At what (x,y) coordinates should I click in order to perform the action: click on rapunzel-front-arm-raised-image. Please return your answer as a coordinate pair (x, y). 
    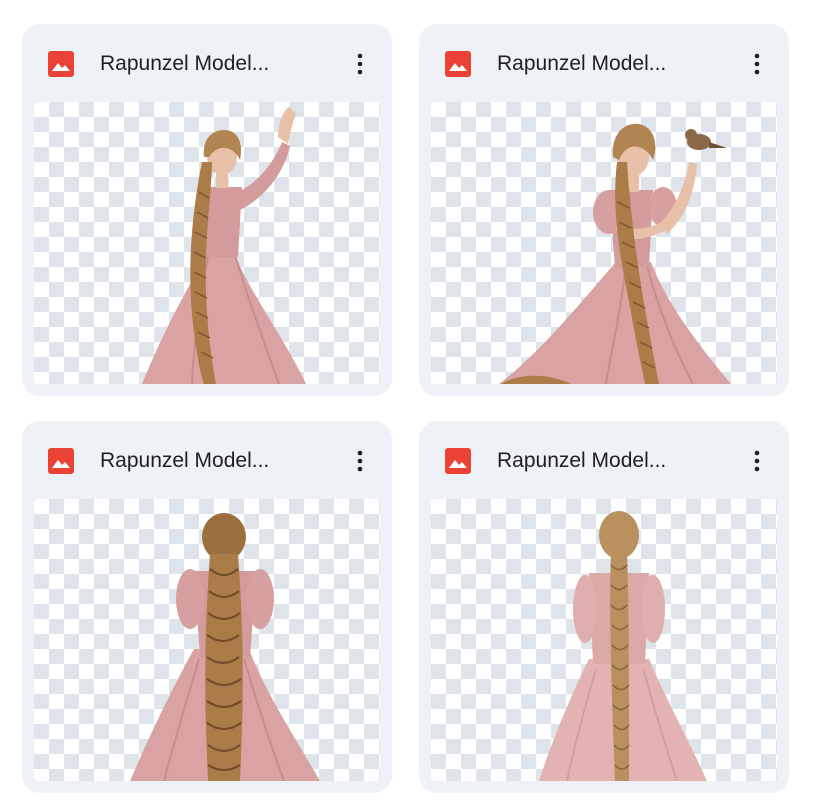
    Looking at the image, I should click on (224, 245).